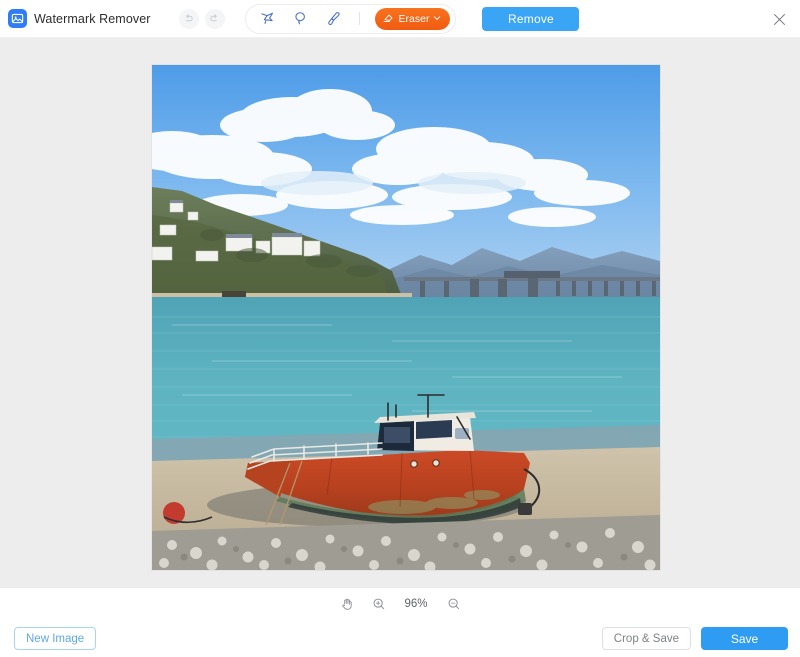 The width and height of the screenshot is (800, 657). What do you see at coordinates (694, 638) in the screenshot?
I see `footer-actions: Crop & Save Save` at bounding box center [694, 638].